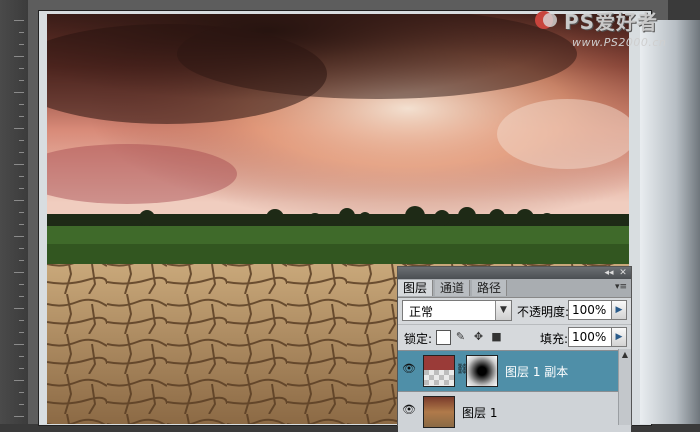  I want to click on layer-mask-thumbnail, so click(482, 371).